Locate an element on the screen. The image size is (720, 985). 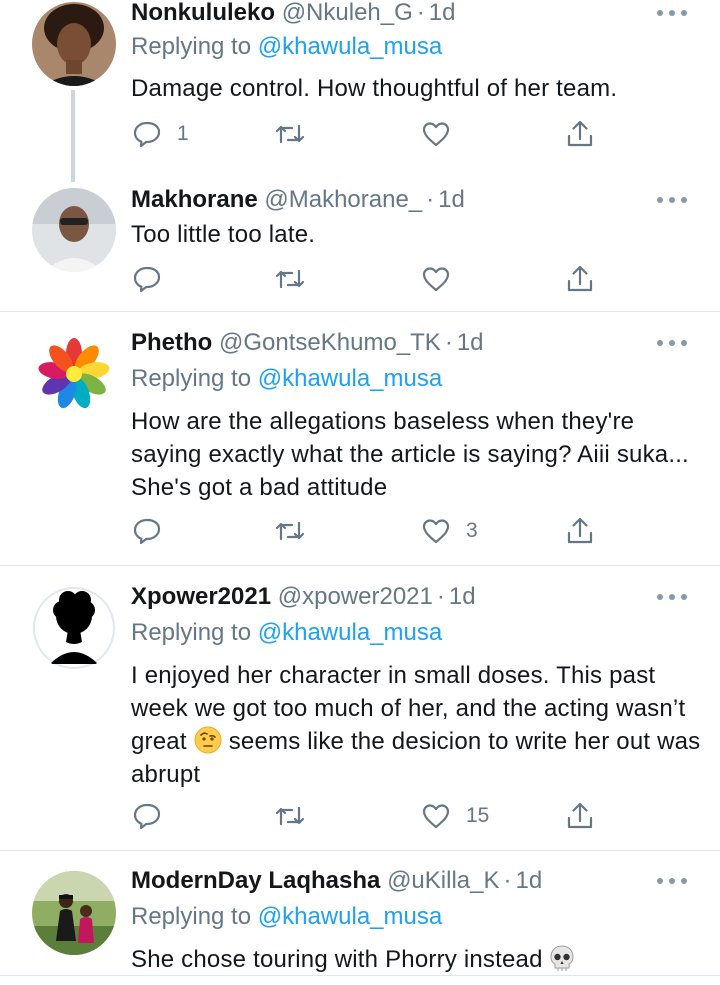
reply-button: 1 is located at coordinates (160, 134).